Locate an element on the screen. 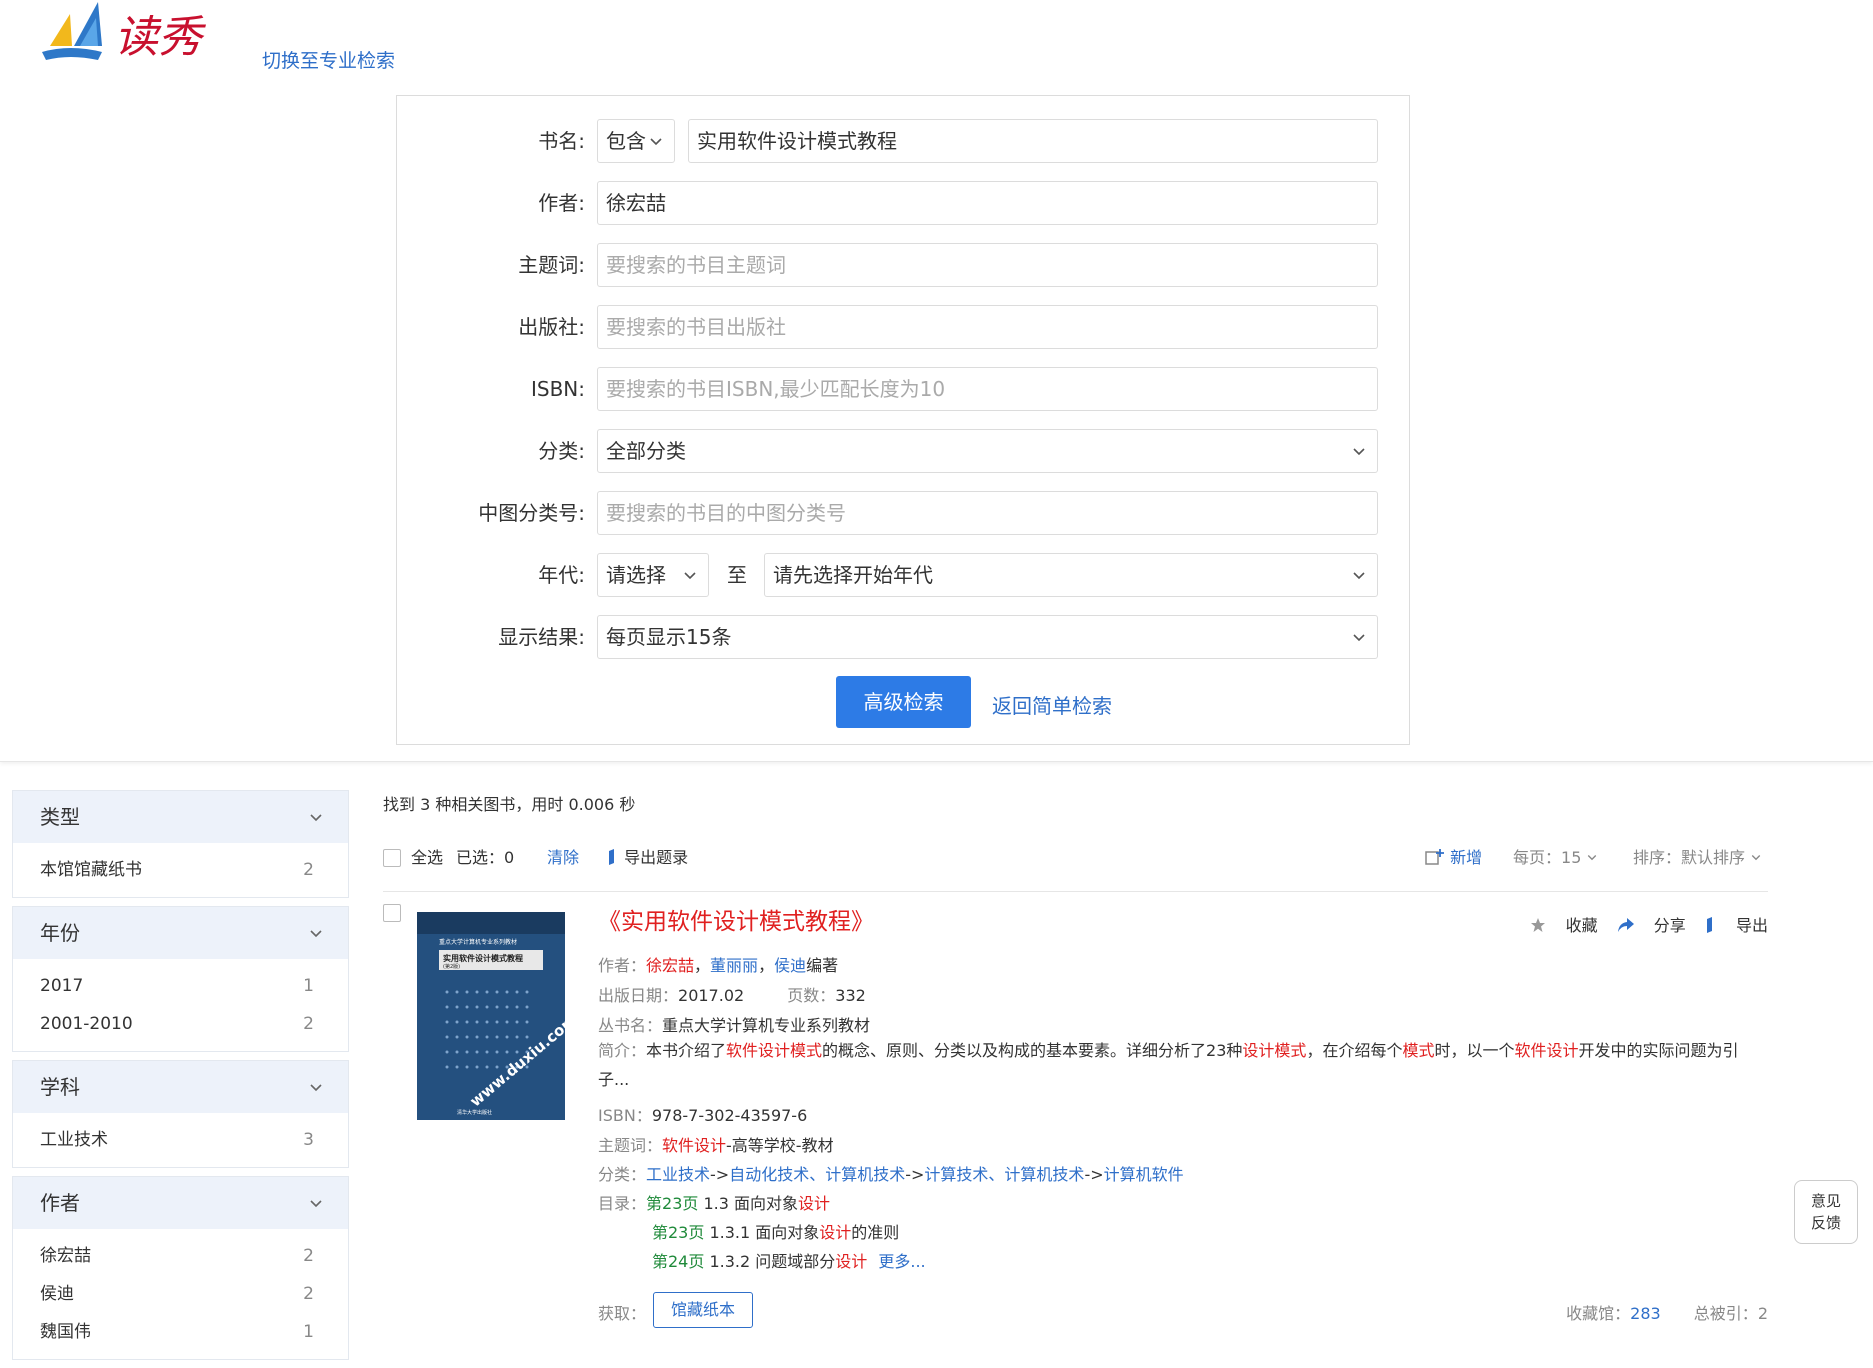 This screenshot has height=1368, width=1873. book-actions: 收藏 分享 导出 is located at coordinates (1642, 924).